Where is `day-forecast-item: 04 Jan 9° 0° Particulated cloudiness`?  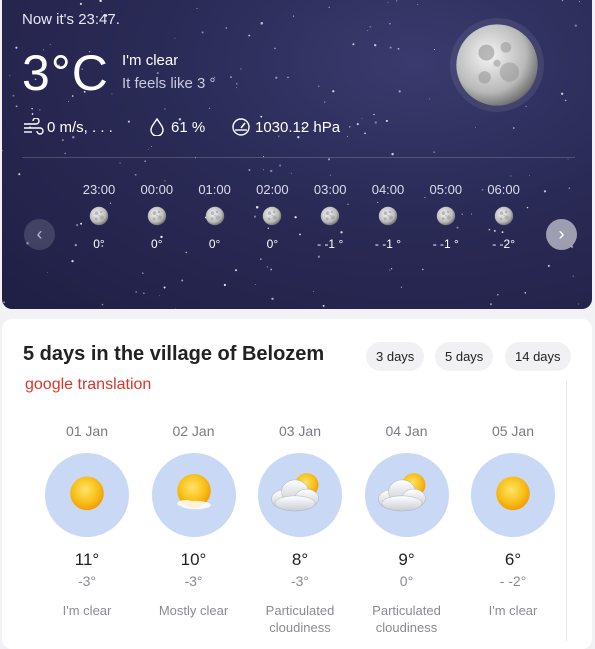
day-forecast-item: 04 Jan 9° 0° Particulated cloudiness is located at coordinates (407, 529).